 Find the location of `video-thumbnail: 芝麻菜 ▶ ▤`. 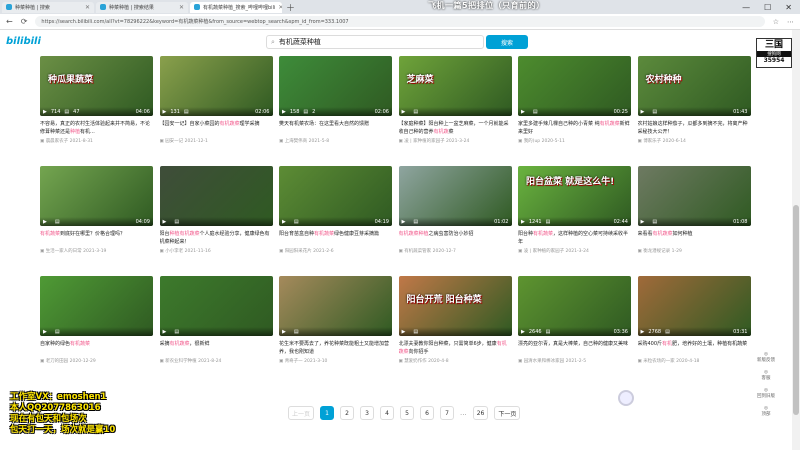

video-thumbnail: 芝麻菜 ▶ ▤ is located at coordinates (455, 86).